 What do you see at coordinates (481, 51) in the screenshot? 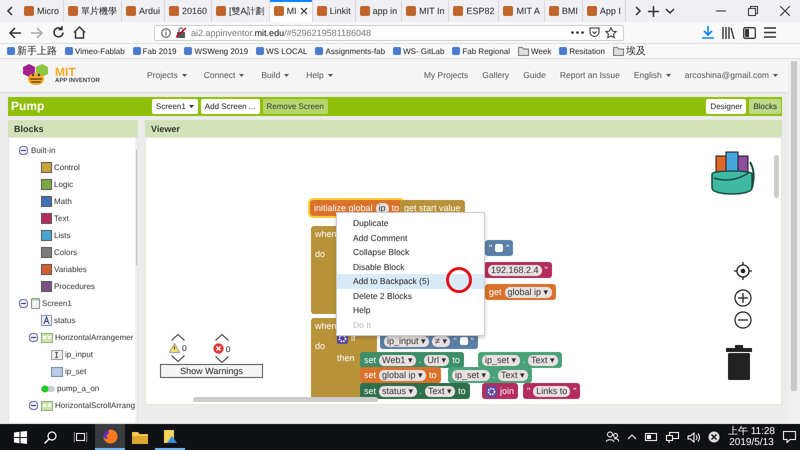
I see `bookmark-link: Fab Regional` at bounding box center [481, 51].